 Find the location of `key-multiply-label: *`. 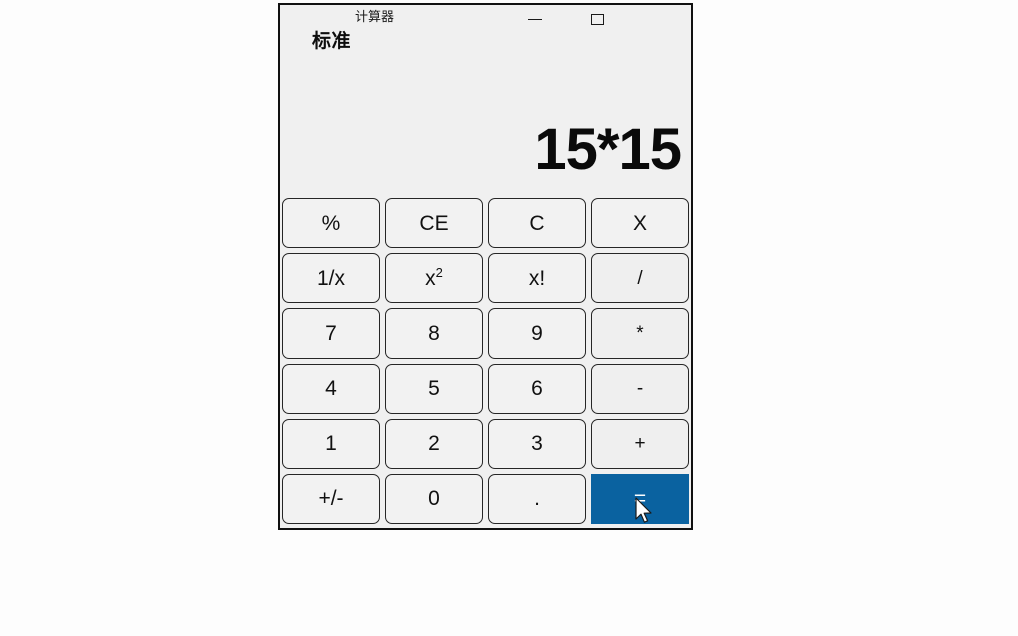

key-multiply-label: * is located at coordinates (640, 333).